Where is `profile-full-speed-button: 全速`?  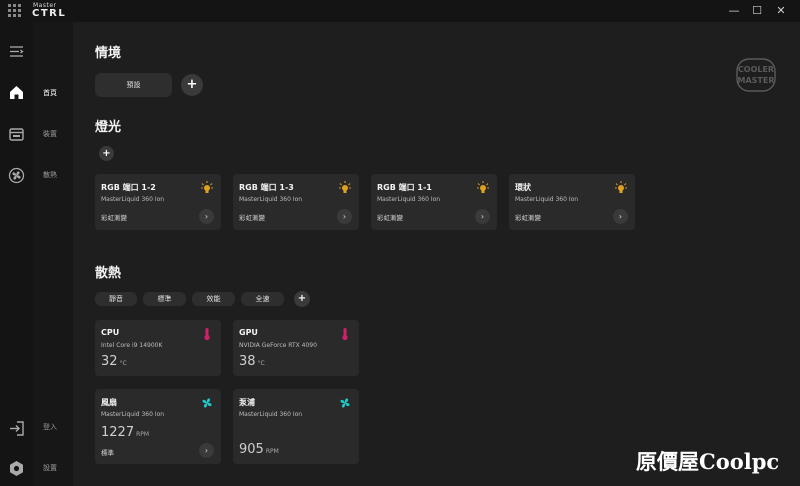 profile-full-speed-button: 全速 is located at coordinates (262, 299).